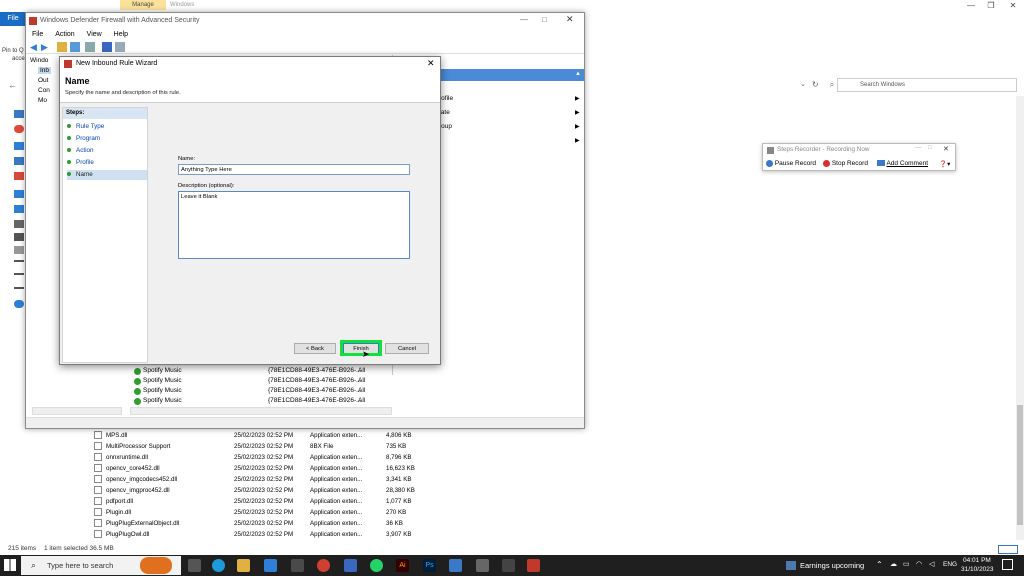 This screenshot has height=576, width=1024. Describe the element at coordinates (508, 565) in the screenshot. I see `firewall-taskbar-icon` at that location.